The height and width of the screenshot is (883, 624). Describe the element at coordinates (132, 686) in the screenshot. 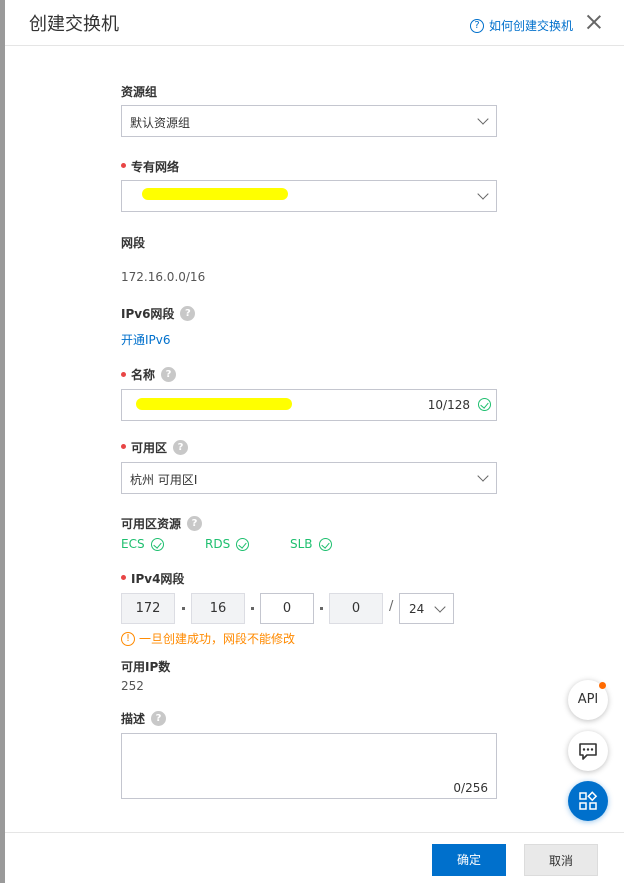

I see `available-ips-value: 252` at that location.